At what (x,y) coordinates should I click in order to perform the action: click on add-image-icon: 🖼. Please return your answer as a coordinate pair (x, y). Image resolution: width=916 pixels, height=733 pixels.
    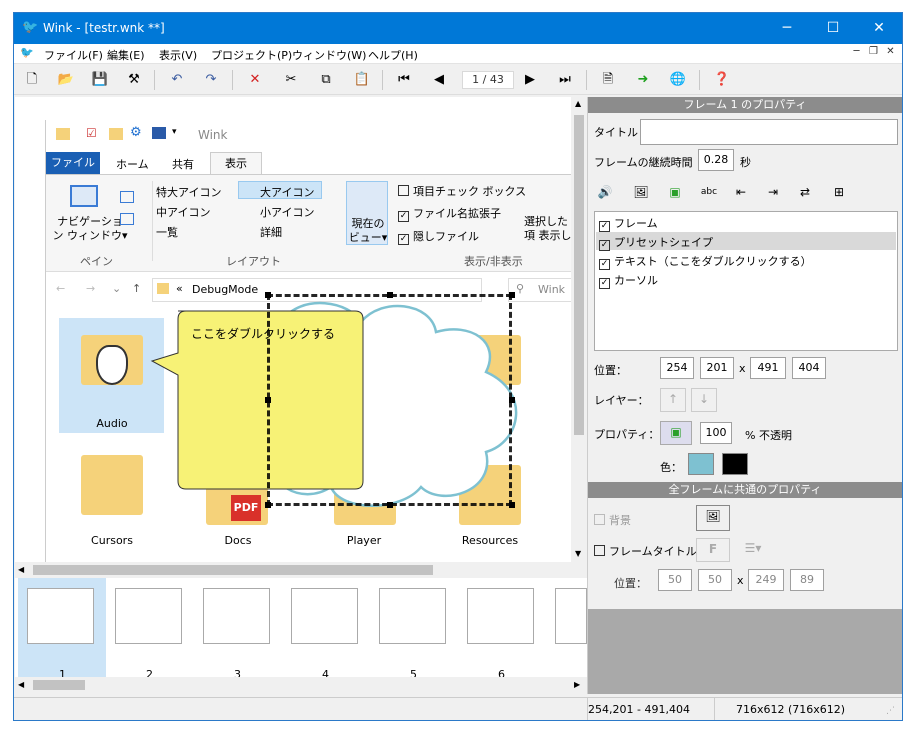
    Looking at the image, I should click on (641, 192).